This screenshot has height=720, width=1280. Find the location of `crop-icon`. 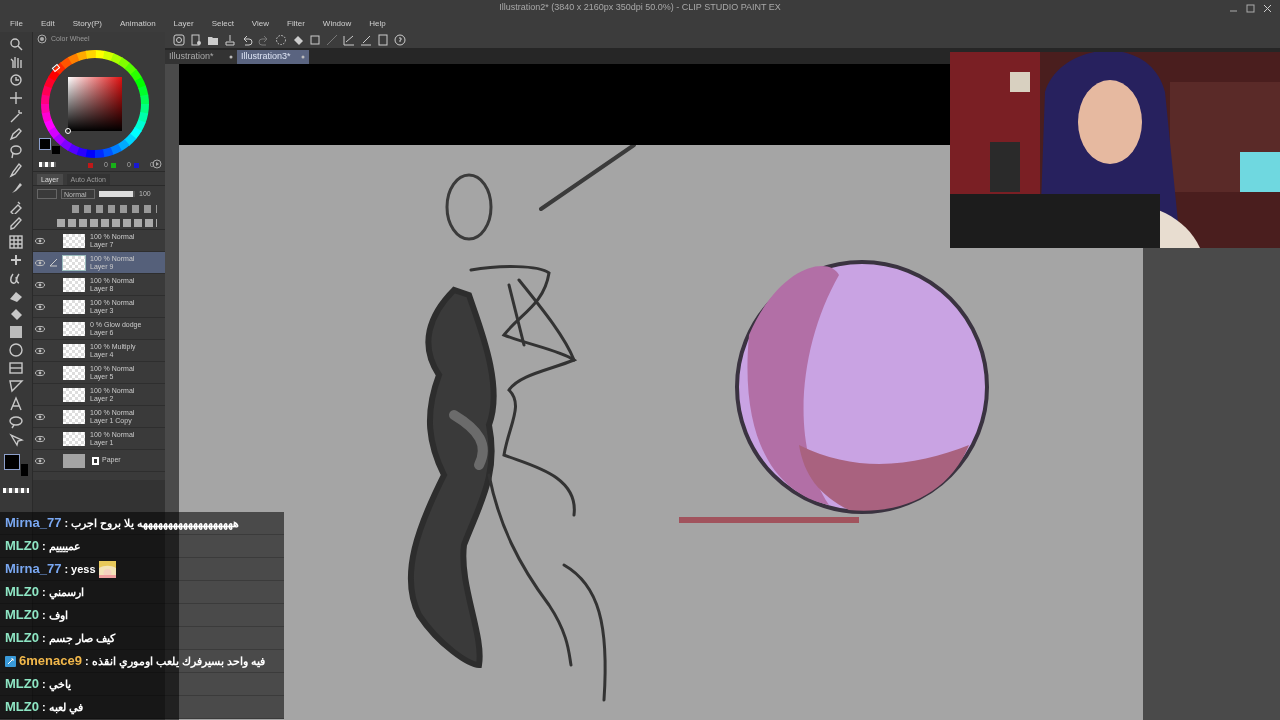

crop-icon is located at coordinates (315, 40).